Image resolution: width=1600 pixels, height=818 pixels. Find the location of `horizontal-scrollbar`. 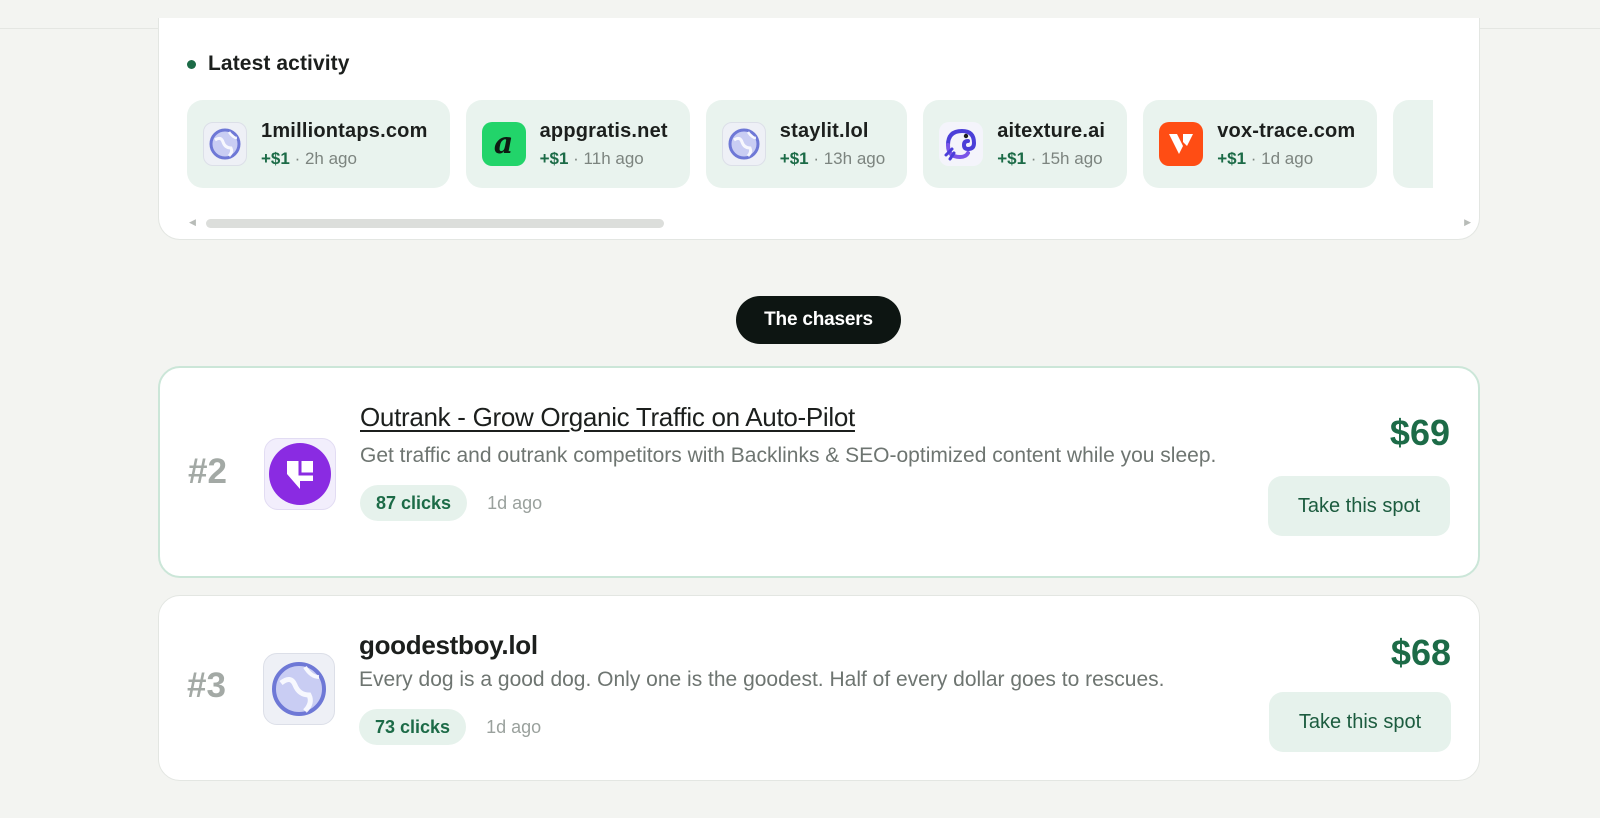

horizontal-scrollbar is located at coordinates (435, 223).